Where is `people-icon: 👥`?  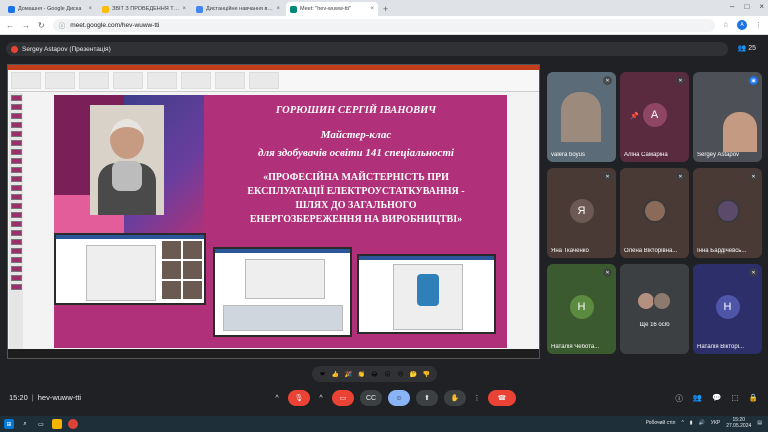
people-icon: 👥 is located at coordinates (697, 398).